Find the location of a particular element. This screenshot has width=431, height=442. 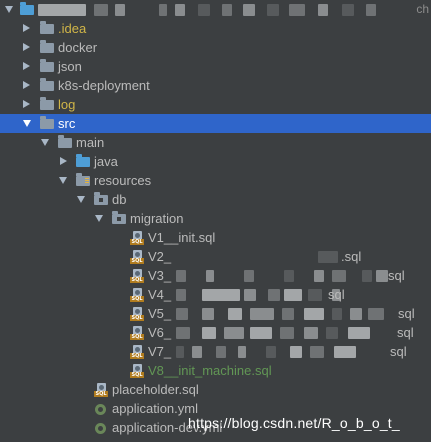

file-label-v1: V1__init.sql is located at coordinates (182, 237).